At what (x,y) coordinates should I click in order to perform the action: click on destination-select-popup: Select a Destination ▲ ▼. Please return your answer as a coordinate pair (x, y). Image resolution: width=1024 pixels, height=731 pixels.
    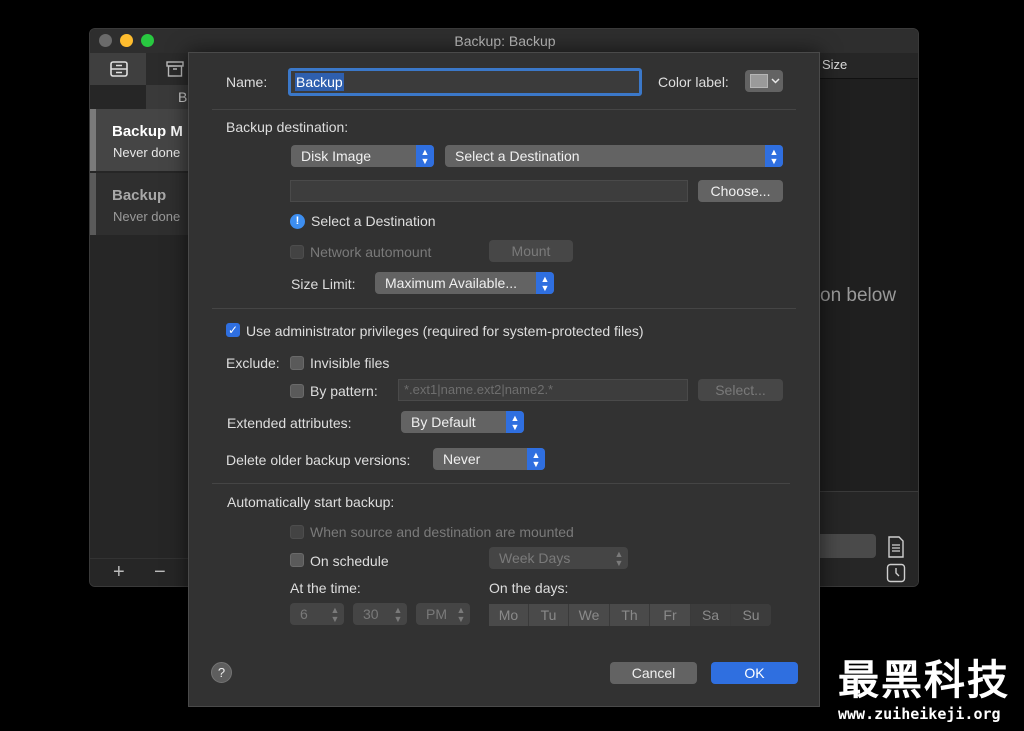
    Looking at the image, I should click on (614, 156).